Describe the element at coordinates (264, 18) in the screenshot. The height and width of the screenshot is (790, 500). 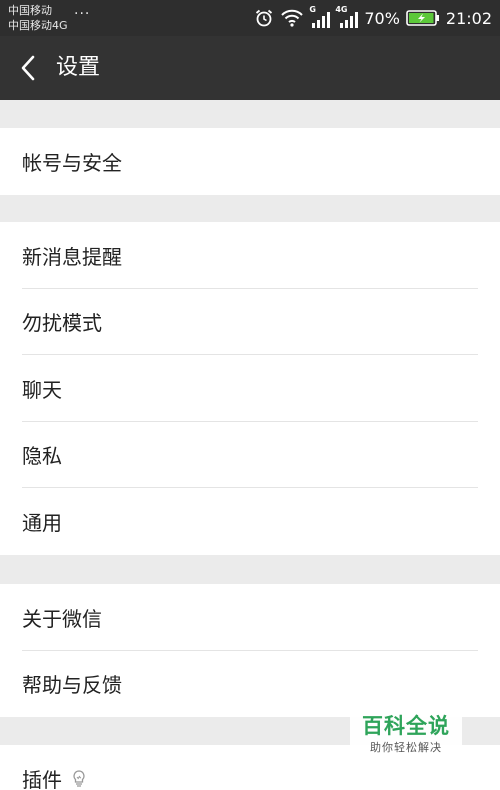
I see `alarm-clock-icon` at that location.